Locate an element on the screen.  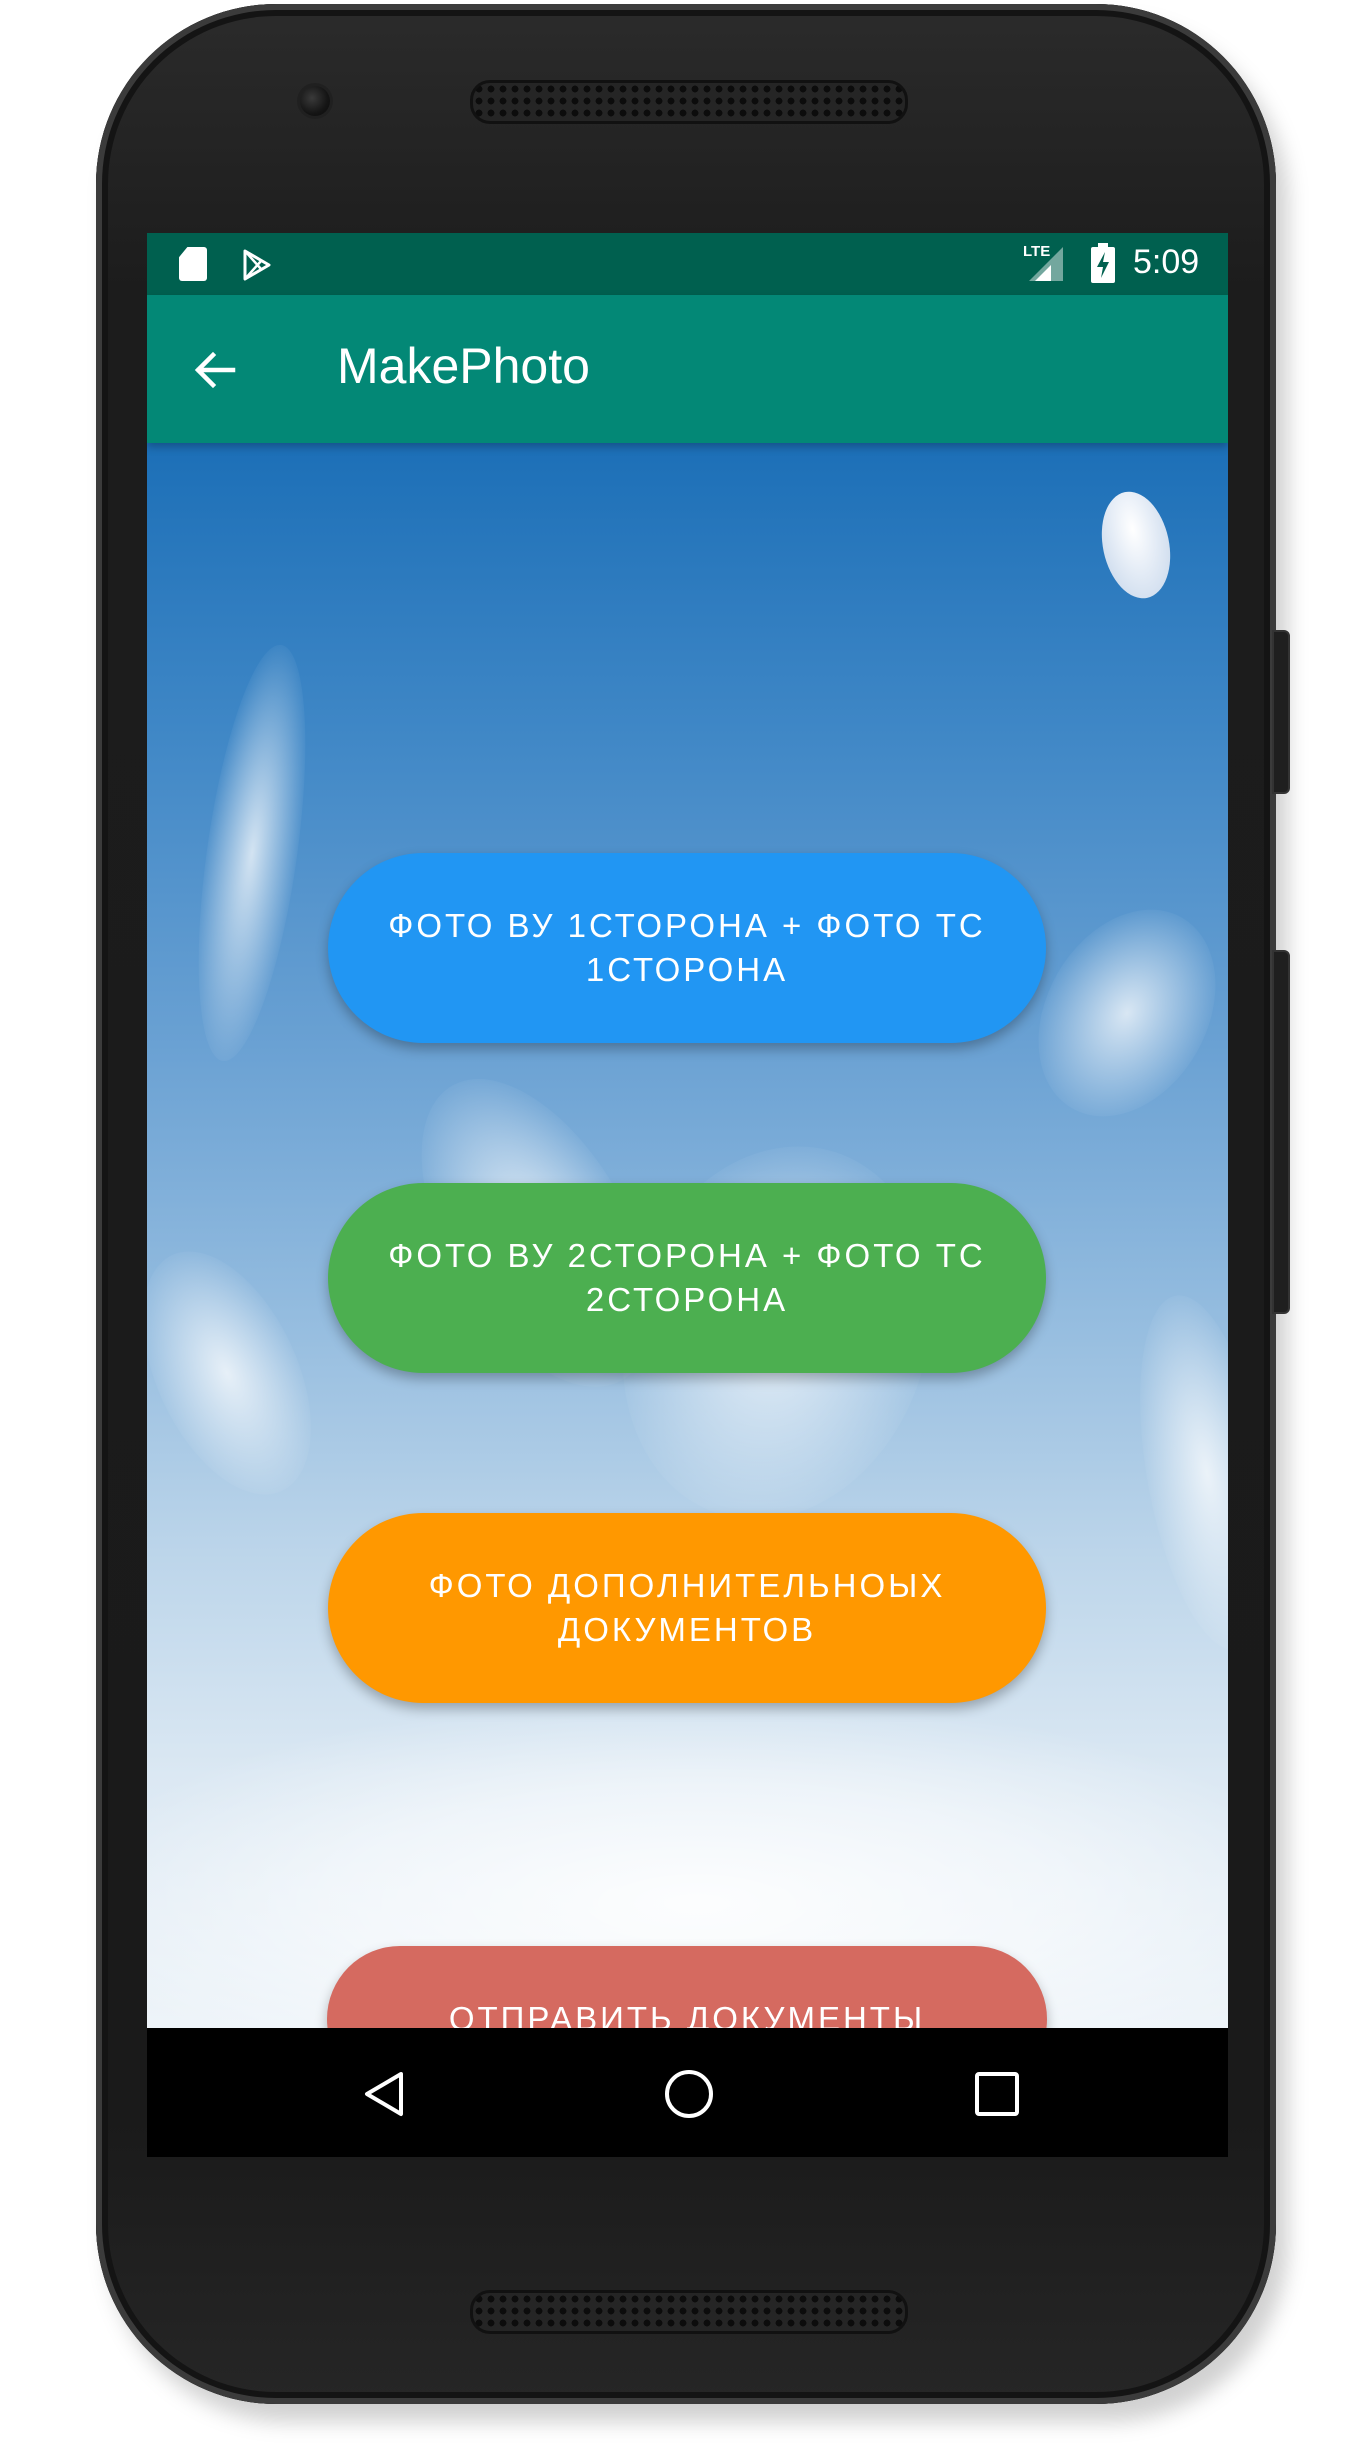
photo-side-2-label: ФОТО ВУ 2СТОРОНА + ФОТО ТС 2СТОРОНА is located at coordinates (687, 1277).